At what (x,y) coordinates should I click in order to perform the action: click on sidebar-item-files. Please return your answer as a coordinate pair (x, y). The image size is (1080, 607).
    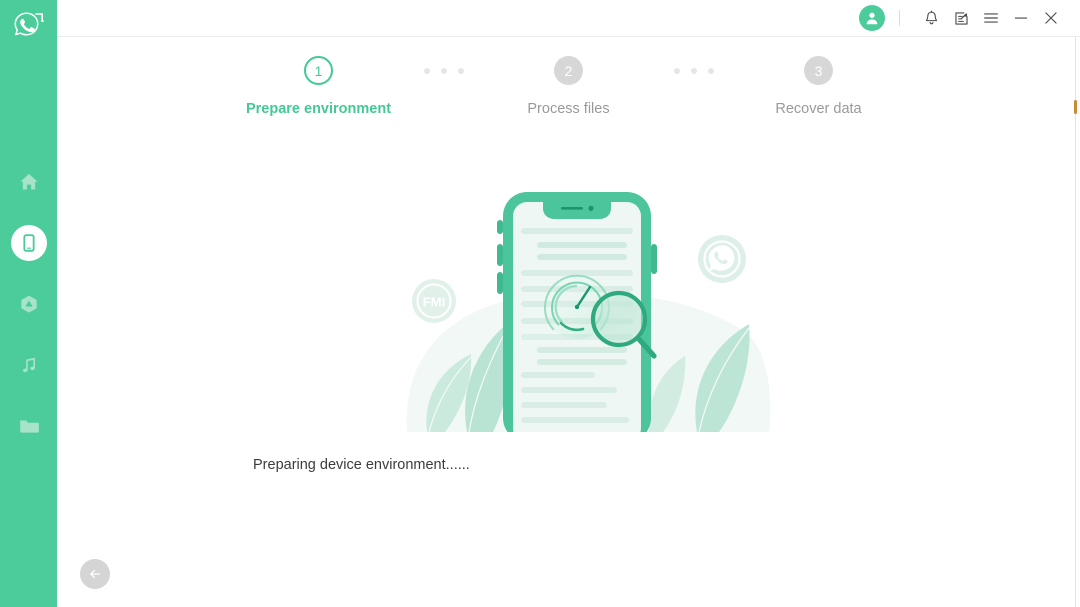
    Looking at the image, I should click on (29, 426).